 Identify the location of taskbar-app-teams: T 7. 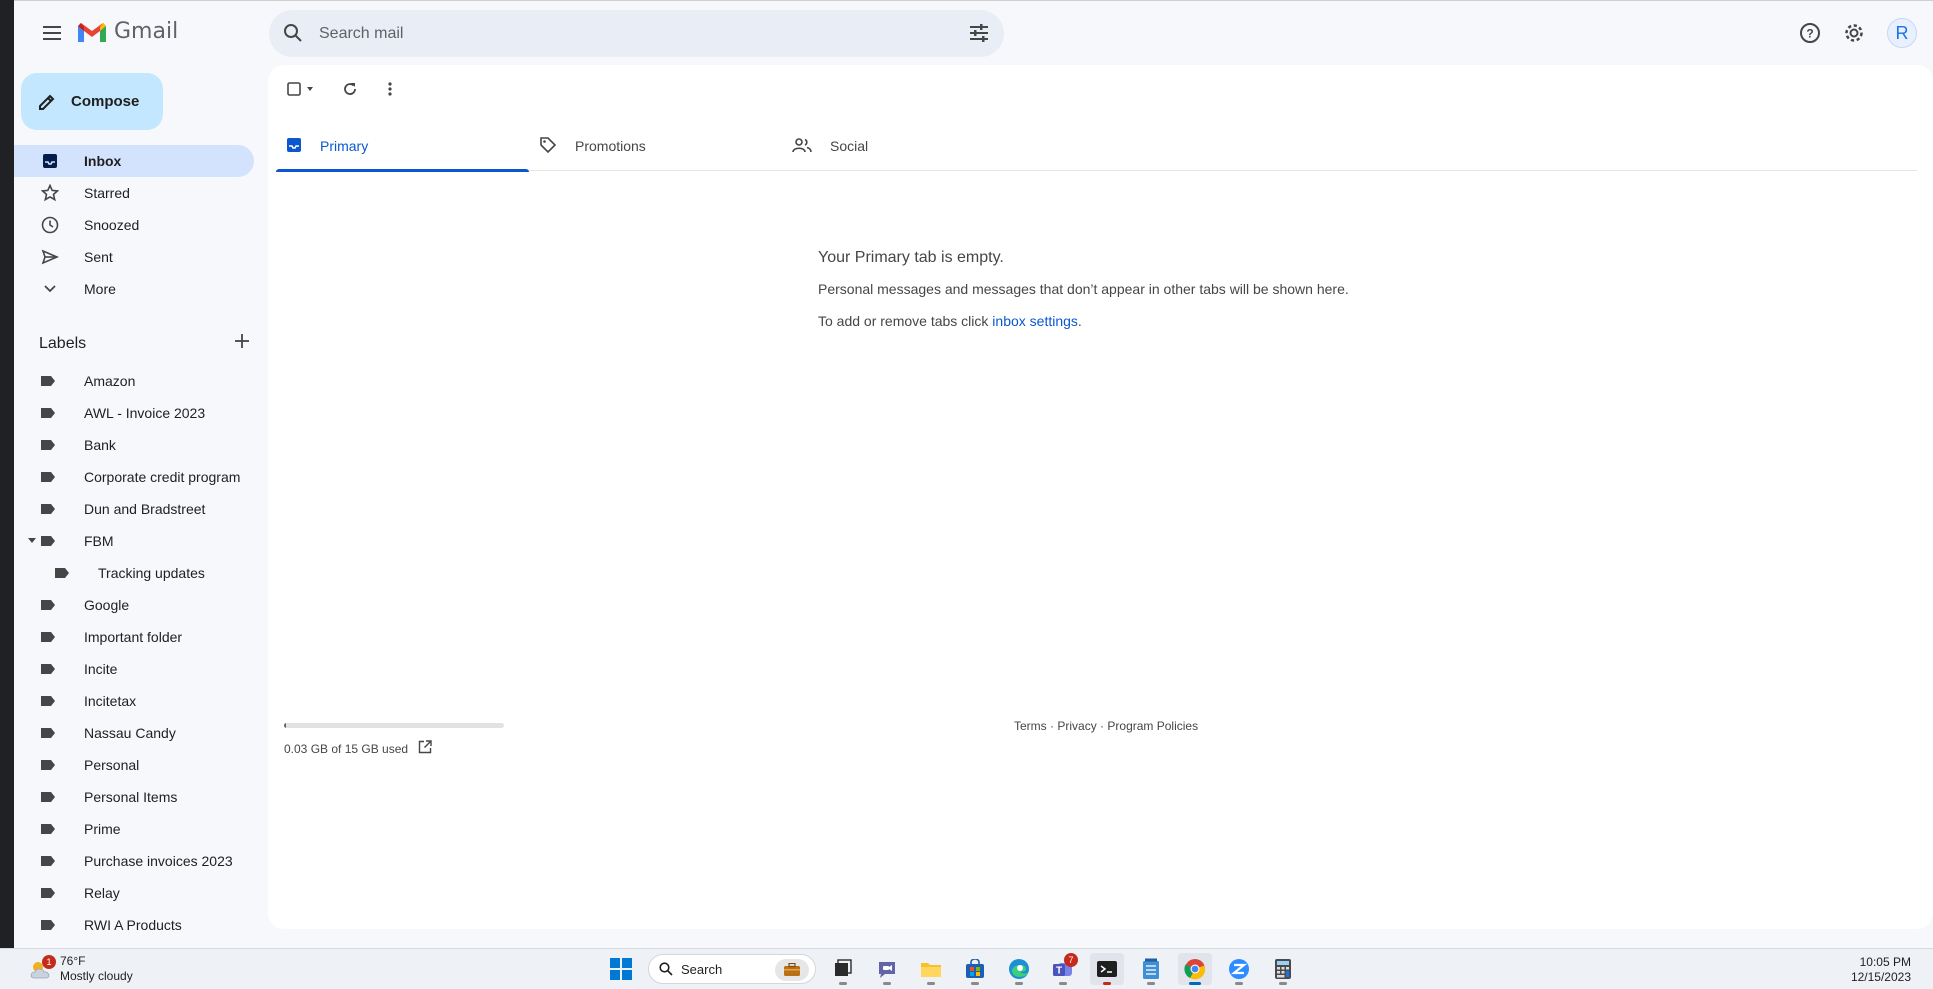
(1063, 969).